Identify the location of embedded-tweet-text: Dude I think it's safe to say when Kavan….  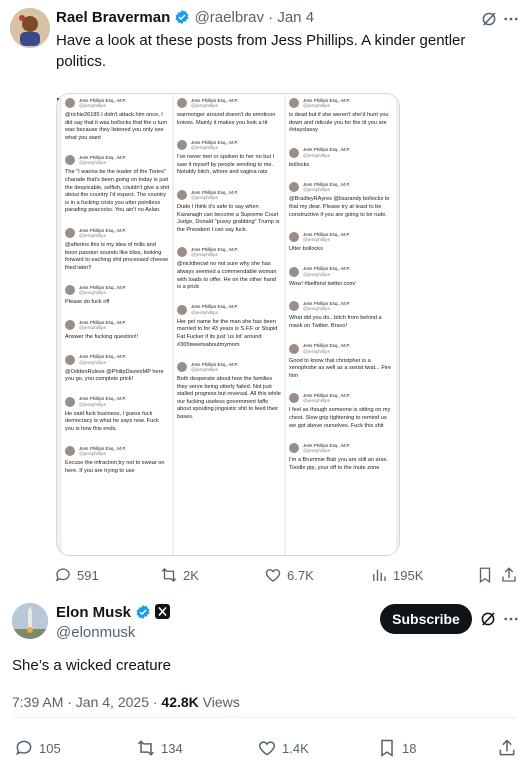
(228, 218).